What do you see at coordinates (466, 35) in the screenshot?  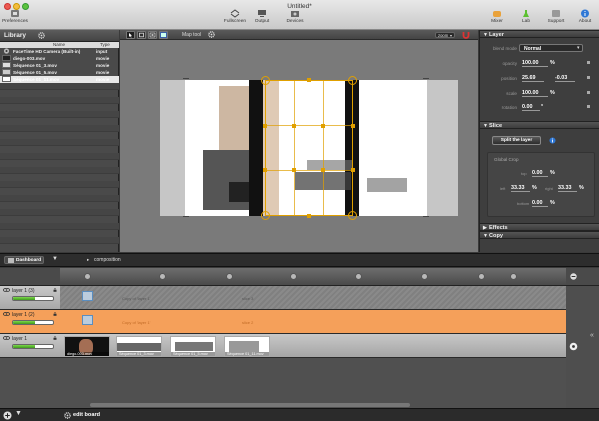 I see `magnet-icon` at bounding box center [466, 35].